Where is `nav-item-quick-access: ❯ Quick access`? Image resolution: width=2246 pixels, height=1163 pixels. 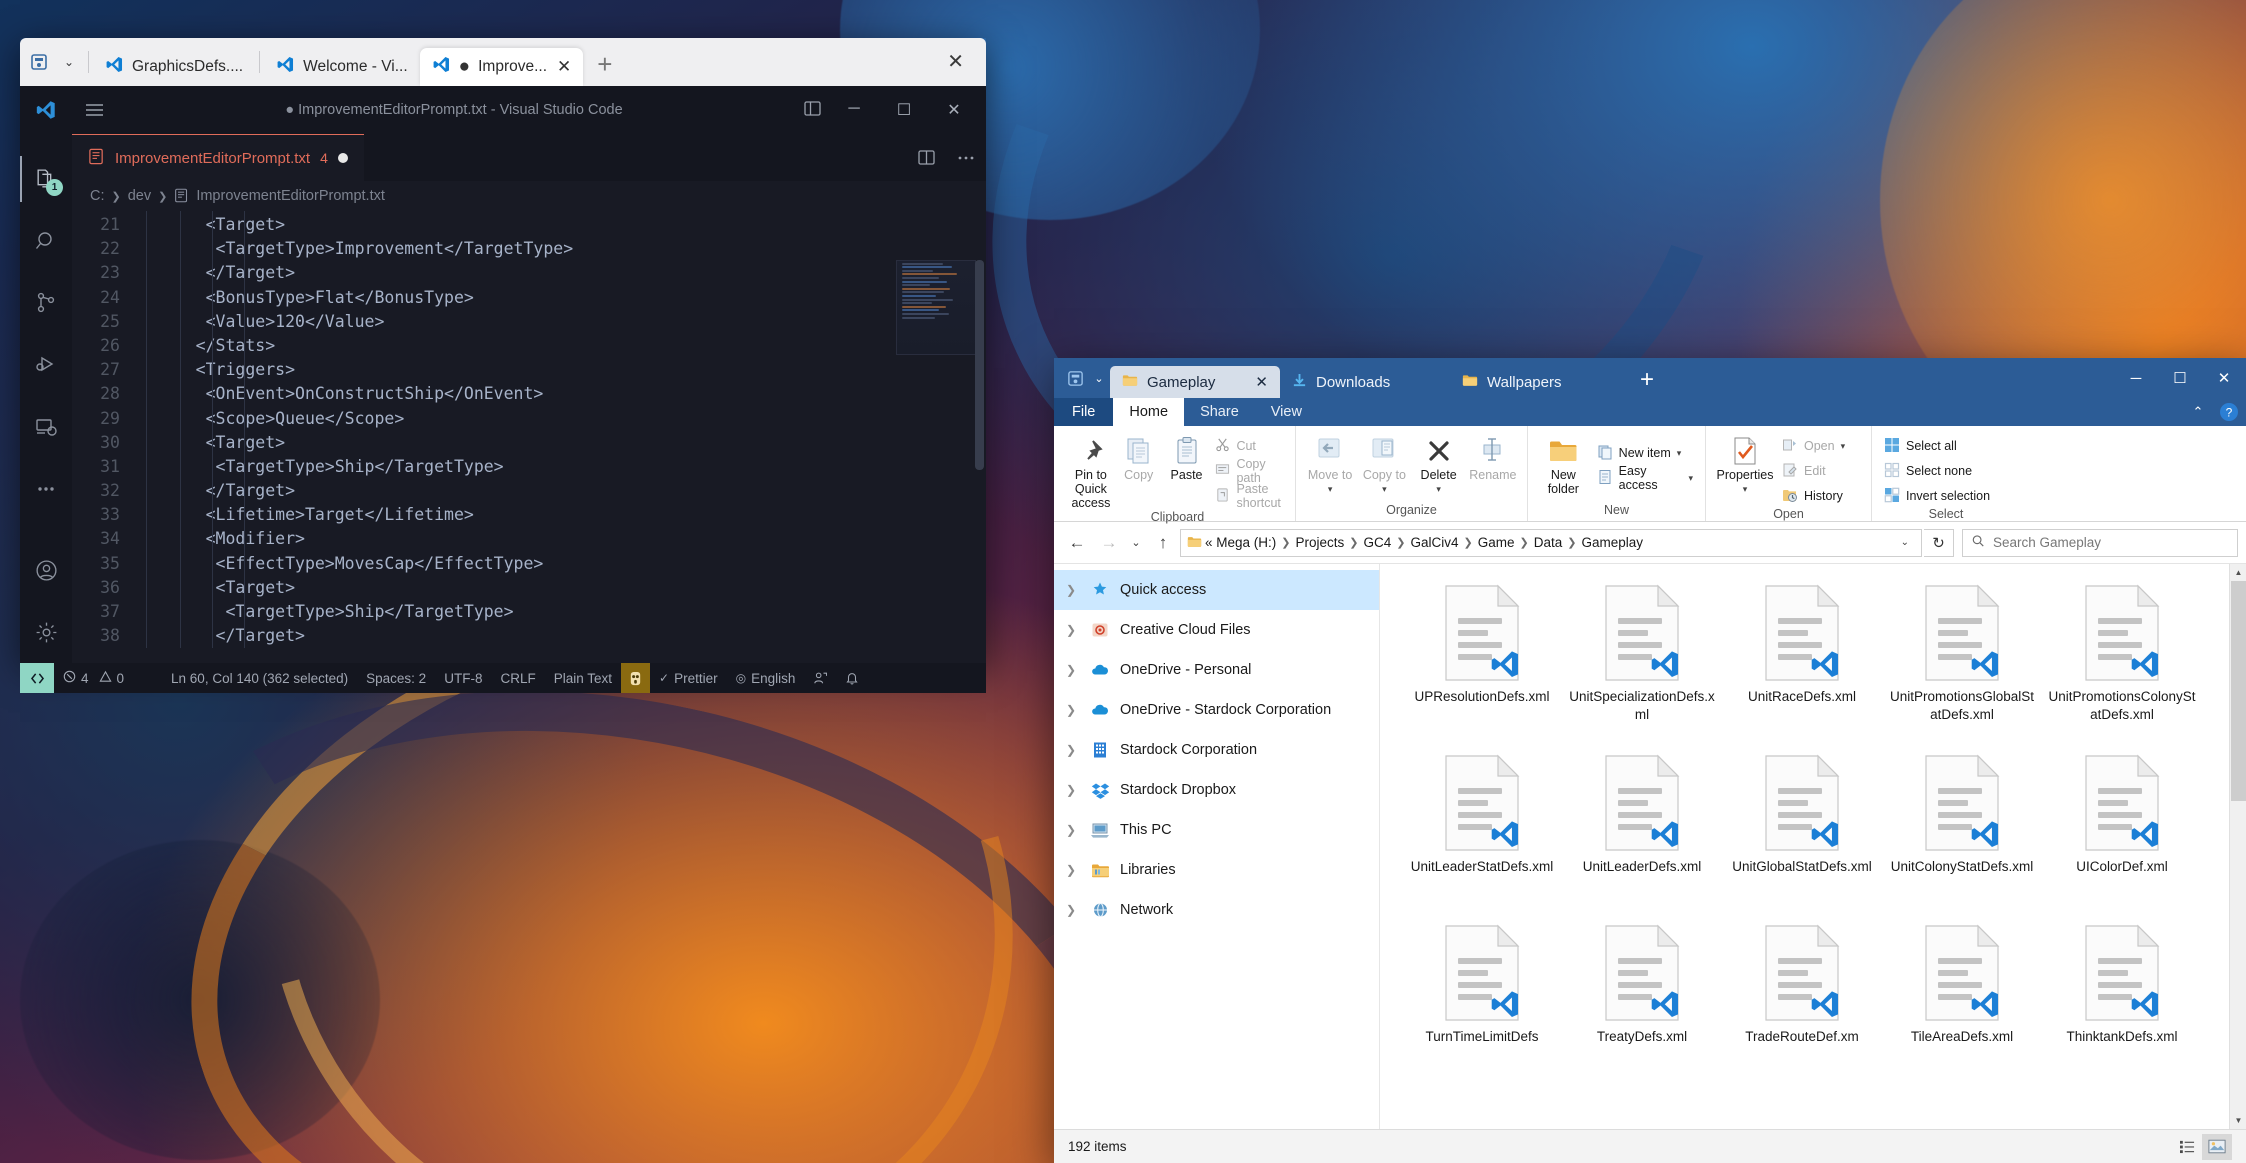
nav-item-quick-access: ❯ Quick access is located at coordinates (1216, 590).